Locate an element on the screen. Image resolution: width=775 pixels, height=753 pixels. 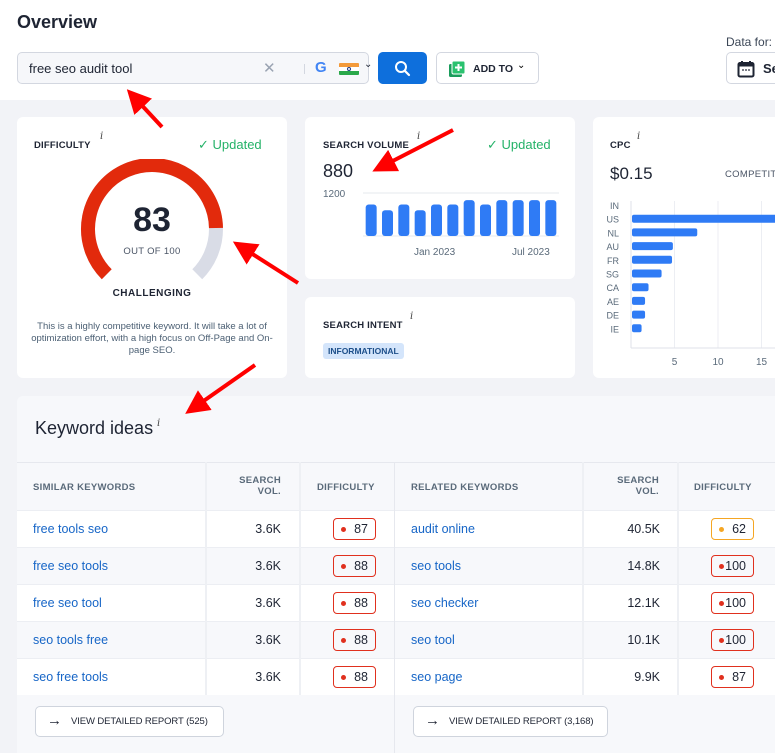
keyword-link: free seo tool is located at coordinates (67, 603).